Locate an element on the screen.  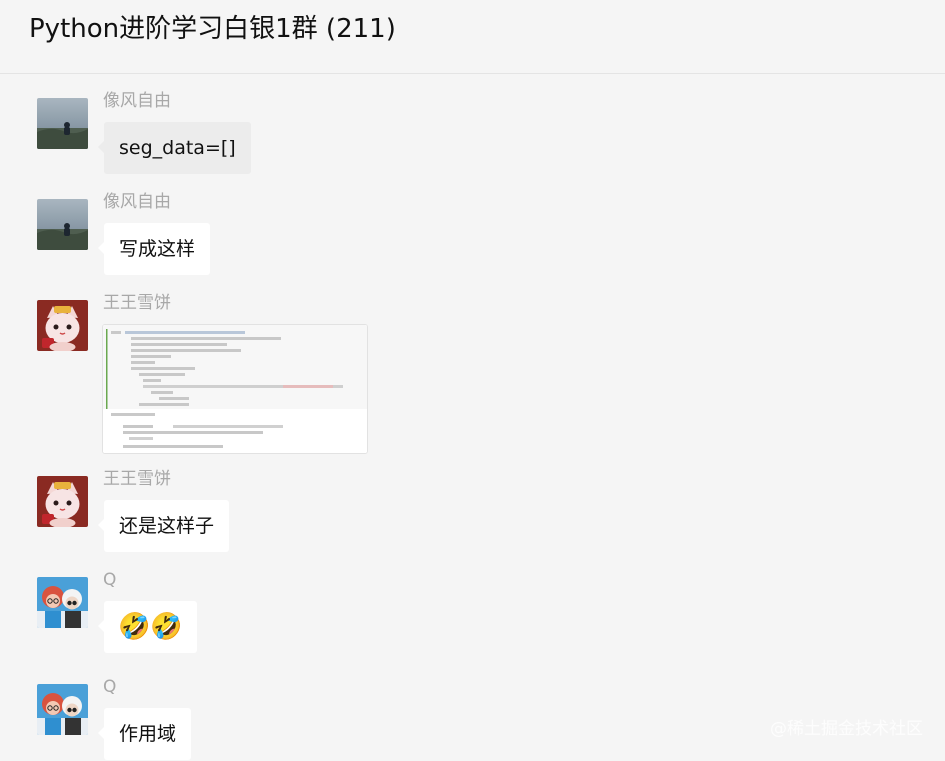
code-screenshot is located at coordinates (235, 389).